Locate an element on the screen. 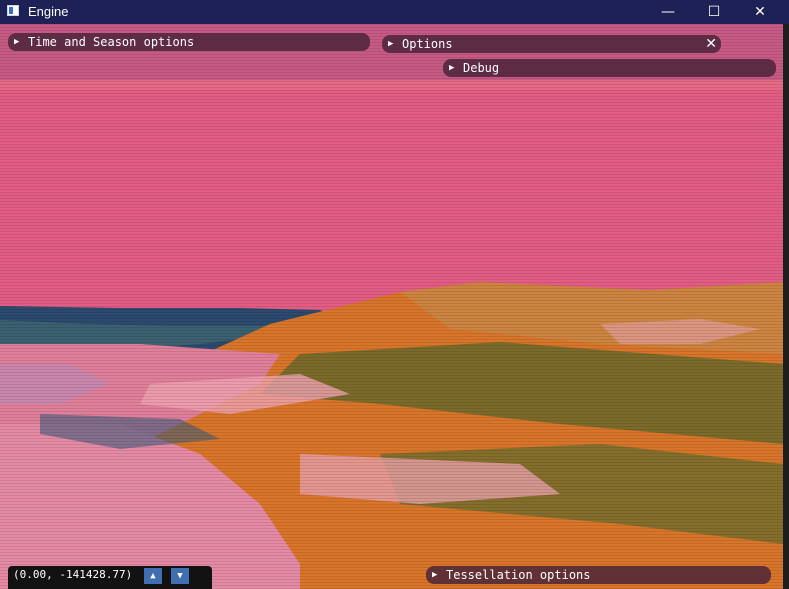  time-season-options-panel: ▶ Time and Season options is located at coordinates (189, 42).